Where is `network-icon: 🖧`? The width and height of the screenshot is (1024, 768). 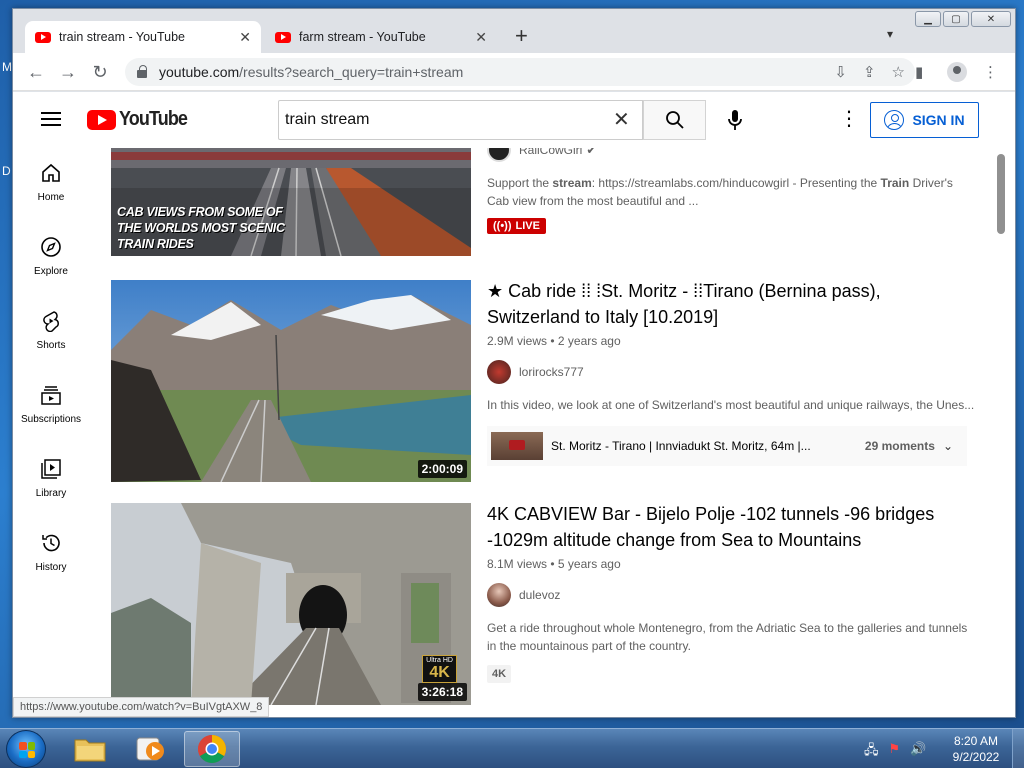
network-icon: 🖧 is located at coordinates (871, 752).